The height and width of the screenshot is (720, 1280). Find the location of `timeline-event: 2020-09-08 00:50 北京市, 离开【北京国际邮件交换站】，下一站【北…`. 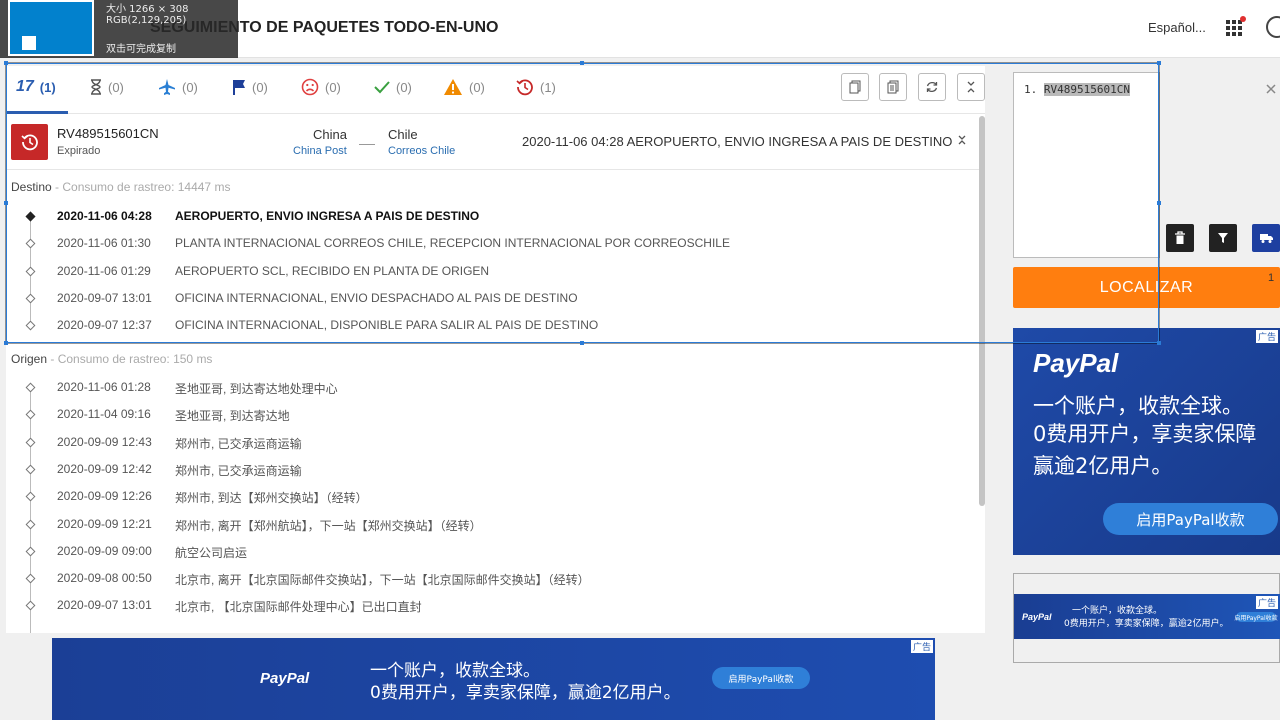

timeline-event: 2020-09-08 00:50 北京市, 离开【北京国际邮件交换站】，下一站【北… is located at coordinates (493, 580).